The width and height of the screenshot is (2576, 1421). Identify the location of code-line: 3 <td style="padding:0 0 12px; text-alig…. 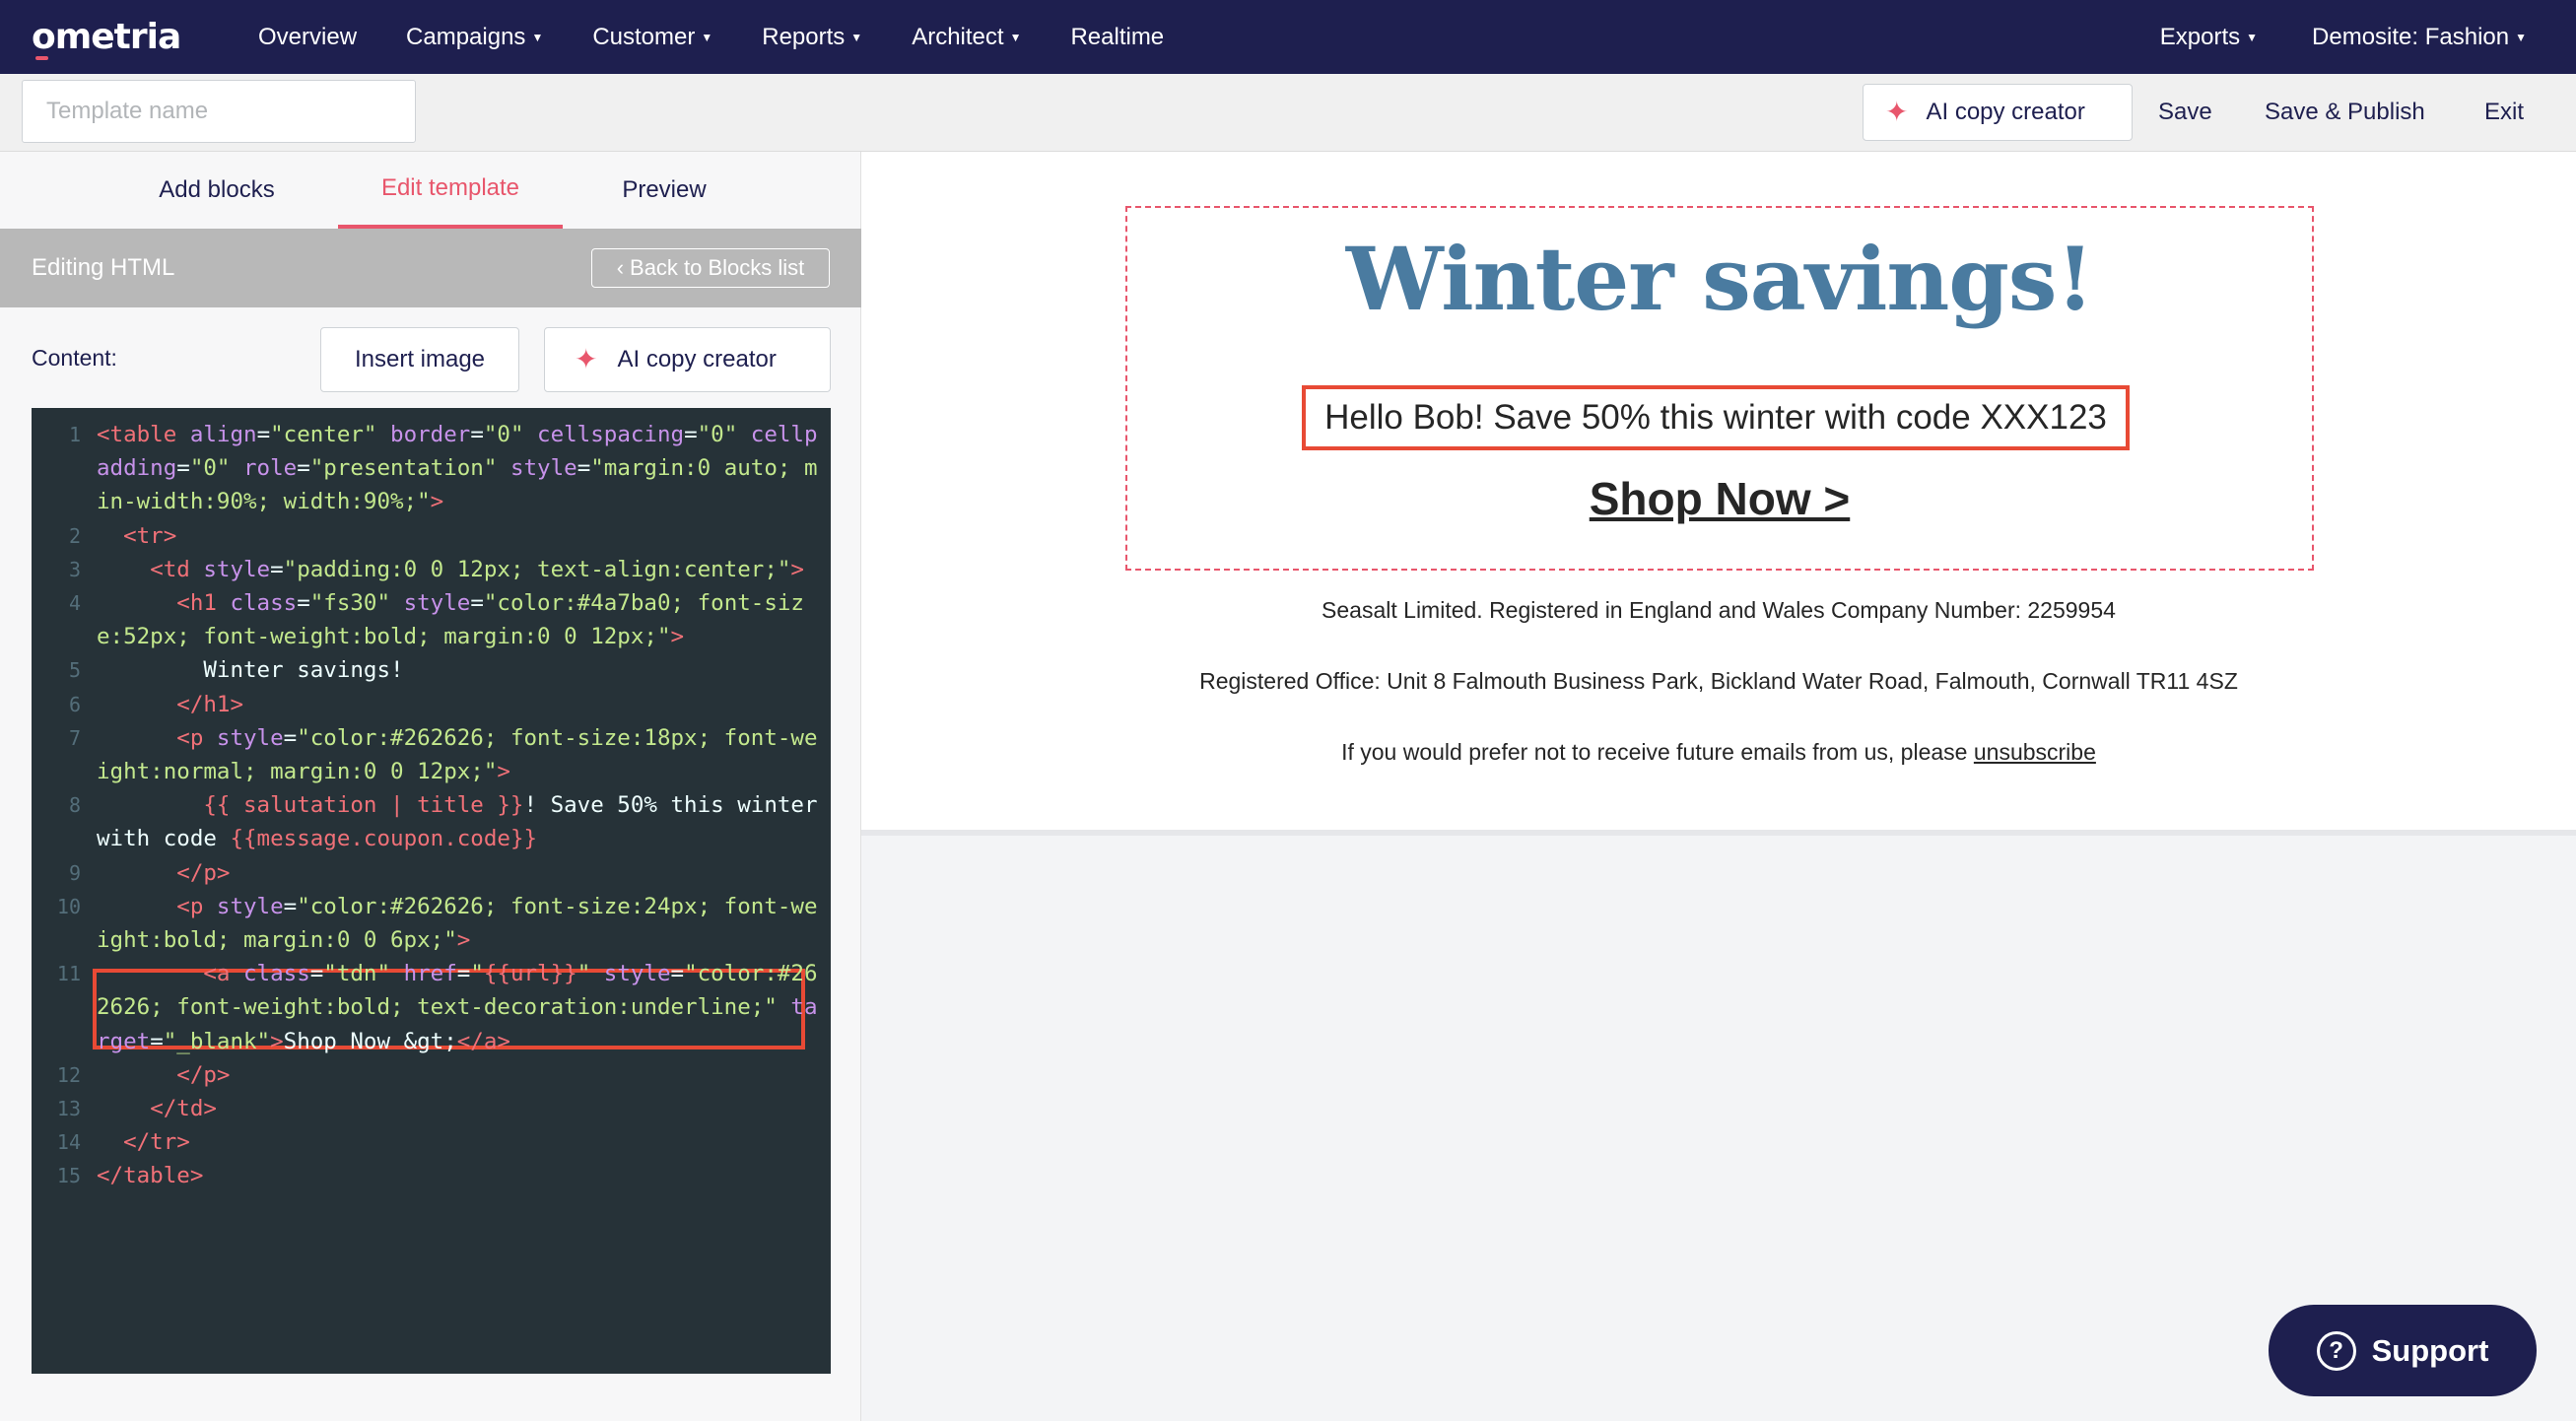
(431, 570).